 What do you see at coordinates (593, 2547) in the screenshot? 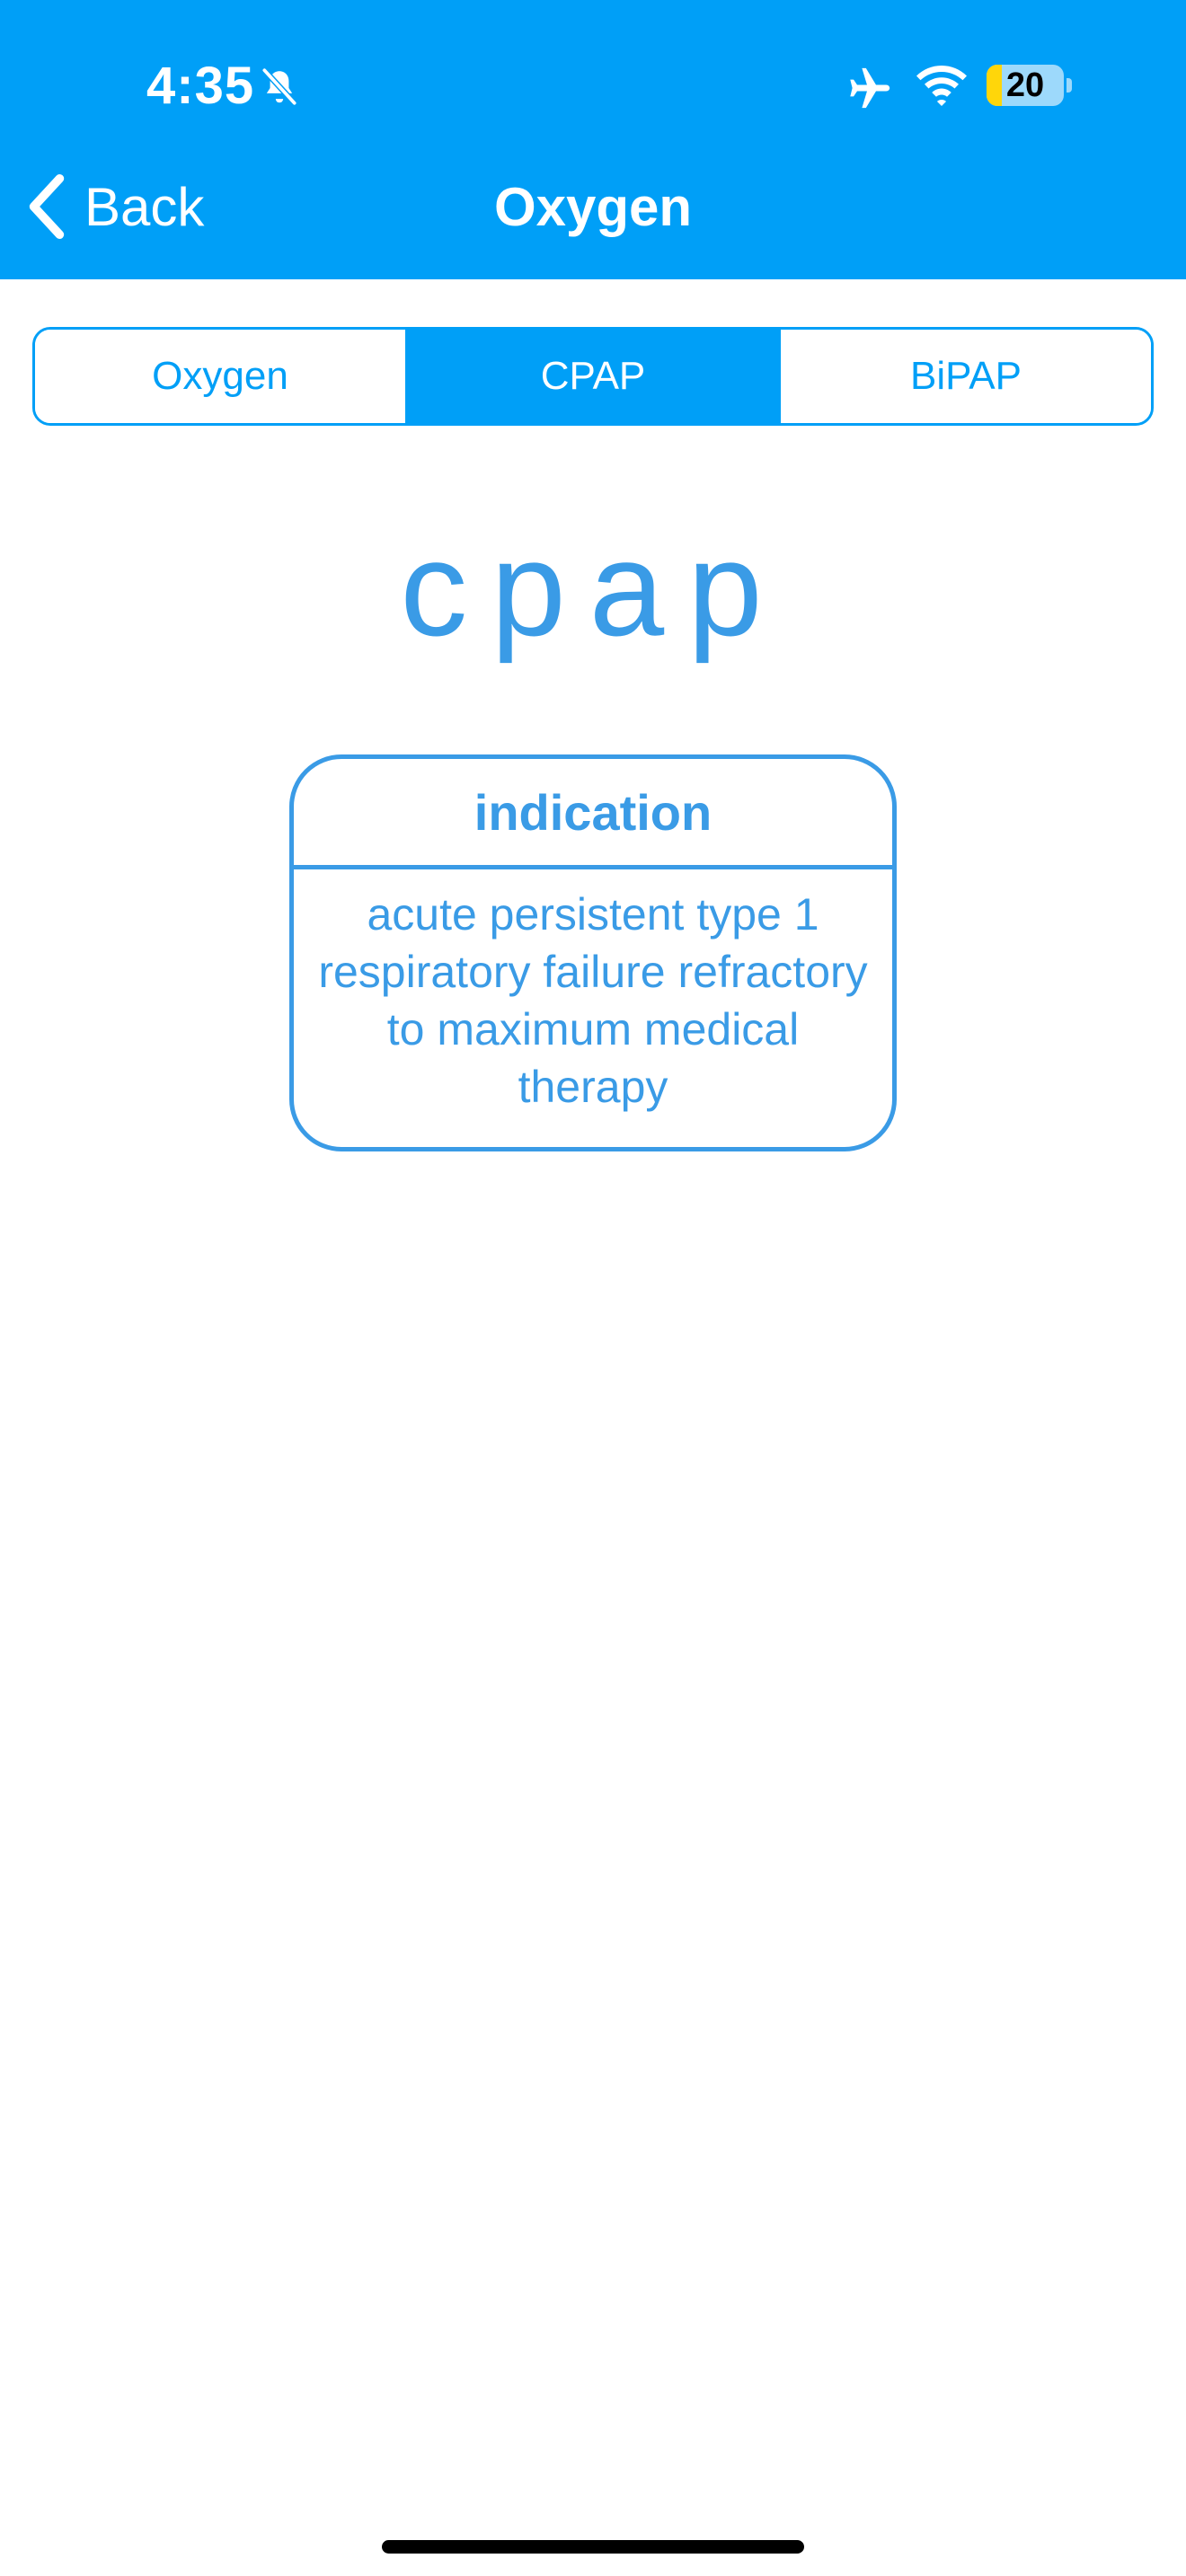
I see `home-indicator` at bounding box center [593, 2547].